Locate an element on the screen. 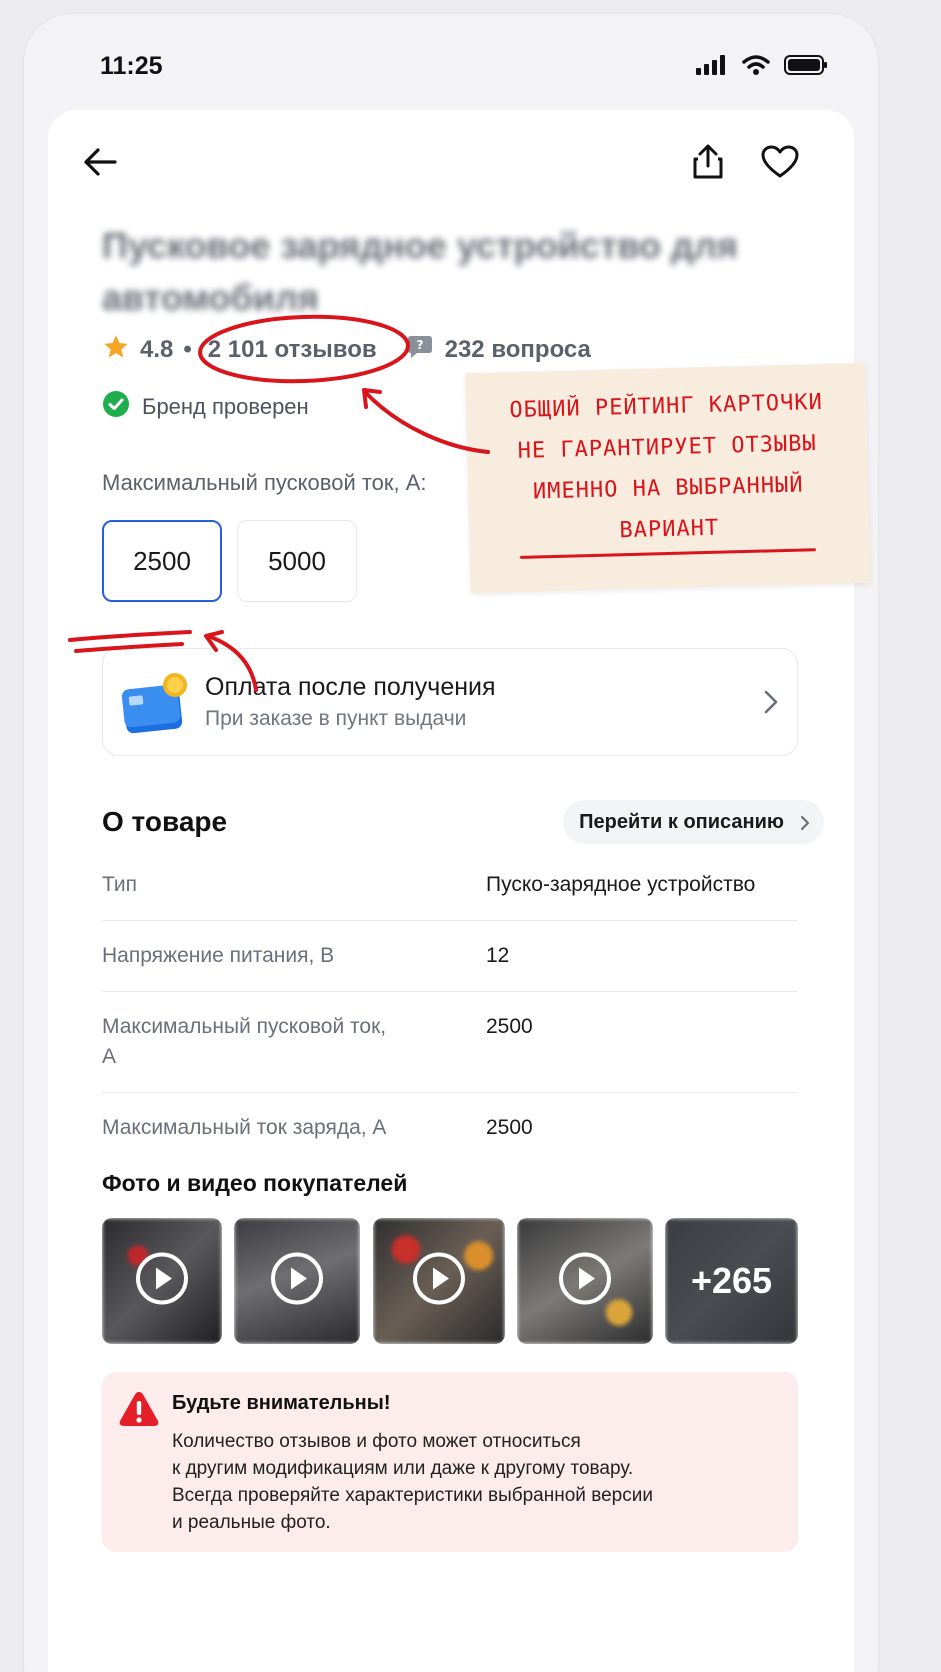 The image size is (941, 1672). top-navigation is located at coordinates (451, 165).